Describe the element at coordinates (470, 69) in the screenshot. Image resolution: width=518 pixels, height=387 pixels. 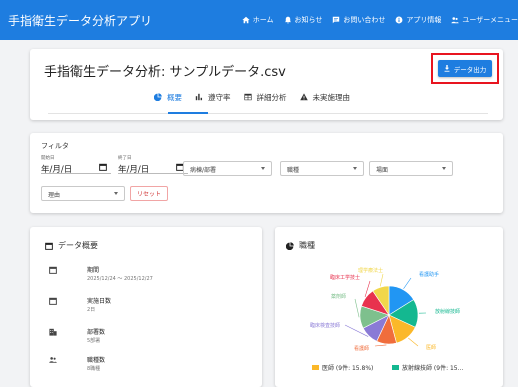
I see `export-button-label: データ出力` at that location.